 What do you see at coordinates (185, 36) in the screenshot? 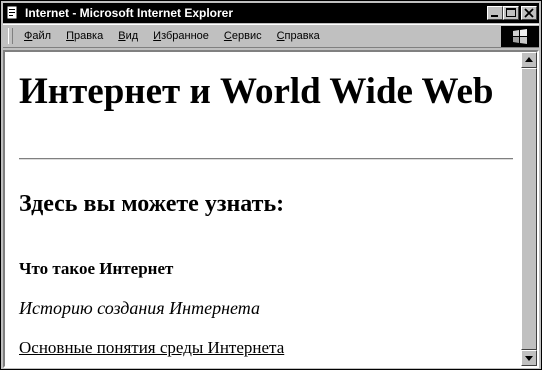
I see `menu-favorites-label: збранное` at bounding box center [185, 36].